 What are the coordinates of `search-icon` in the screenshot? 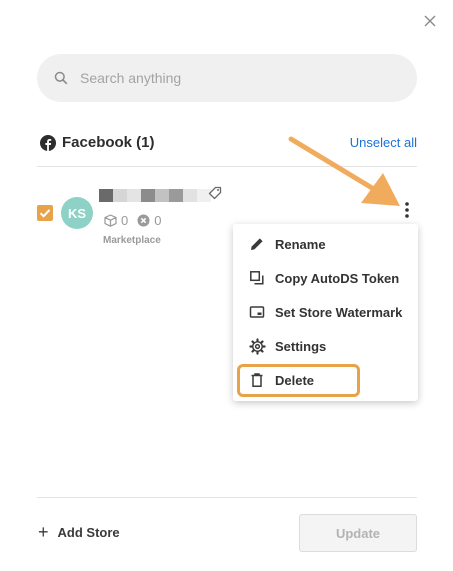 It's located at (61, 78).